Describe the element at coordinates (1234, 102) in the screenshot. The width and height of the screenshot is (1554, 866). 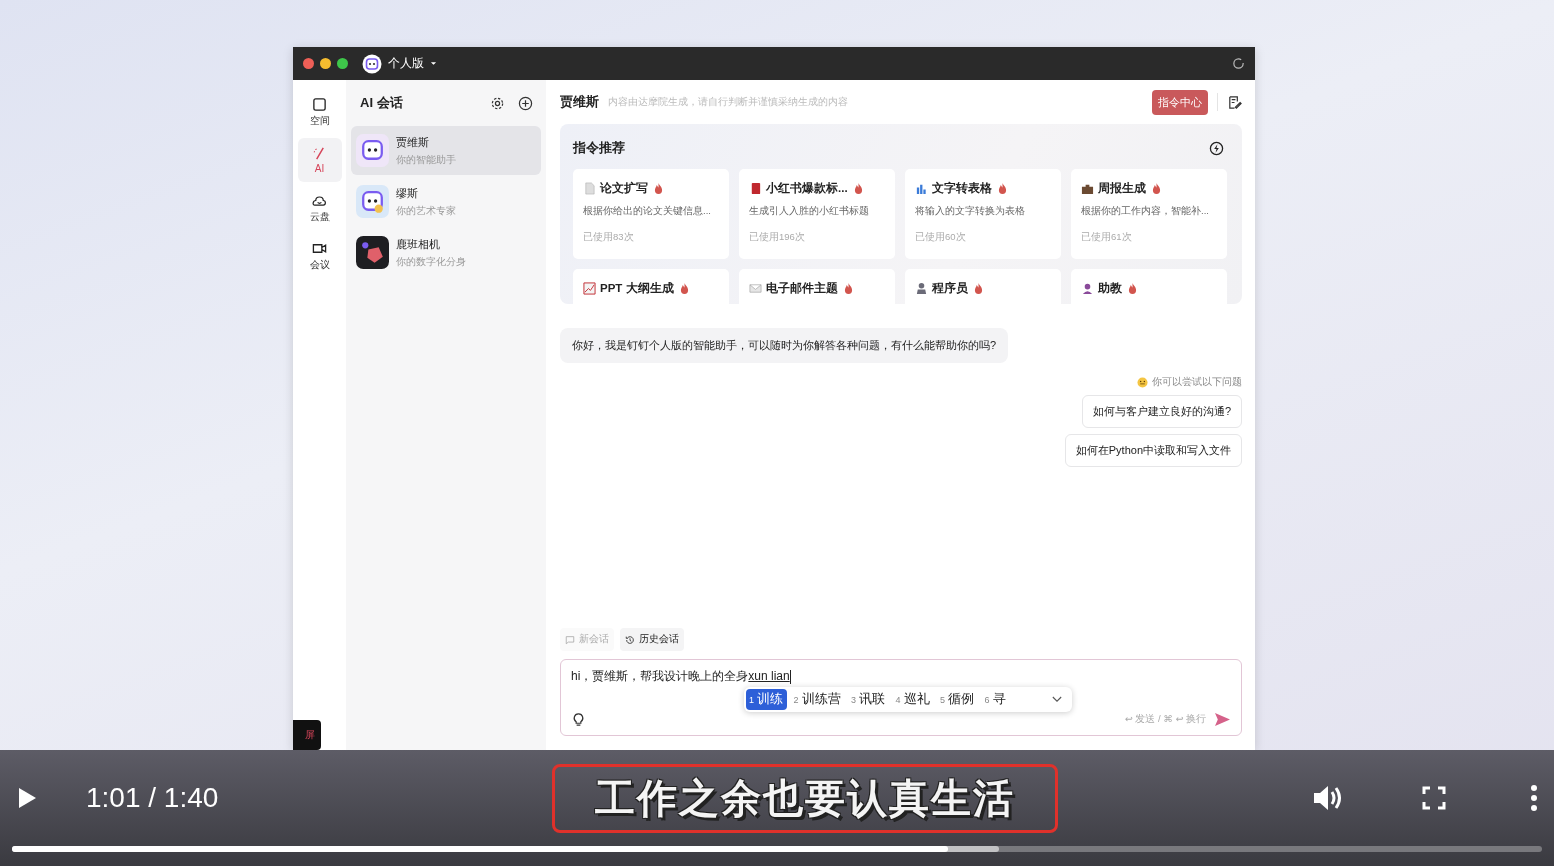
I see `edit-icon` at that location.